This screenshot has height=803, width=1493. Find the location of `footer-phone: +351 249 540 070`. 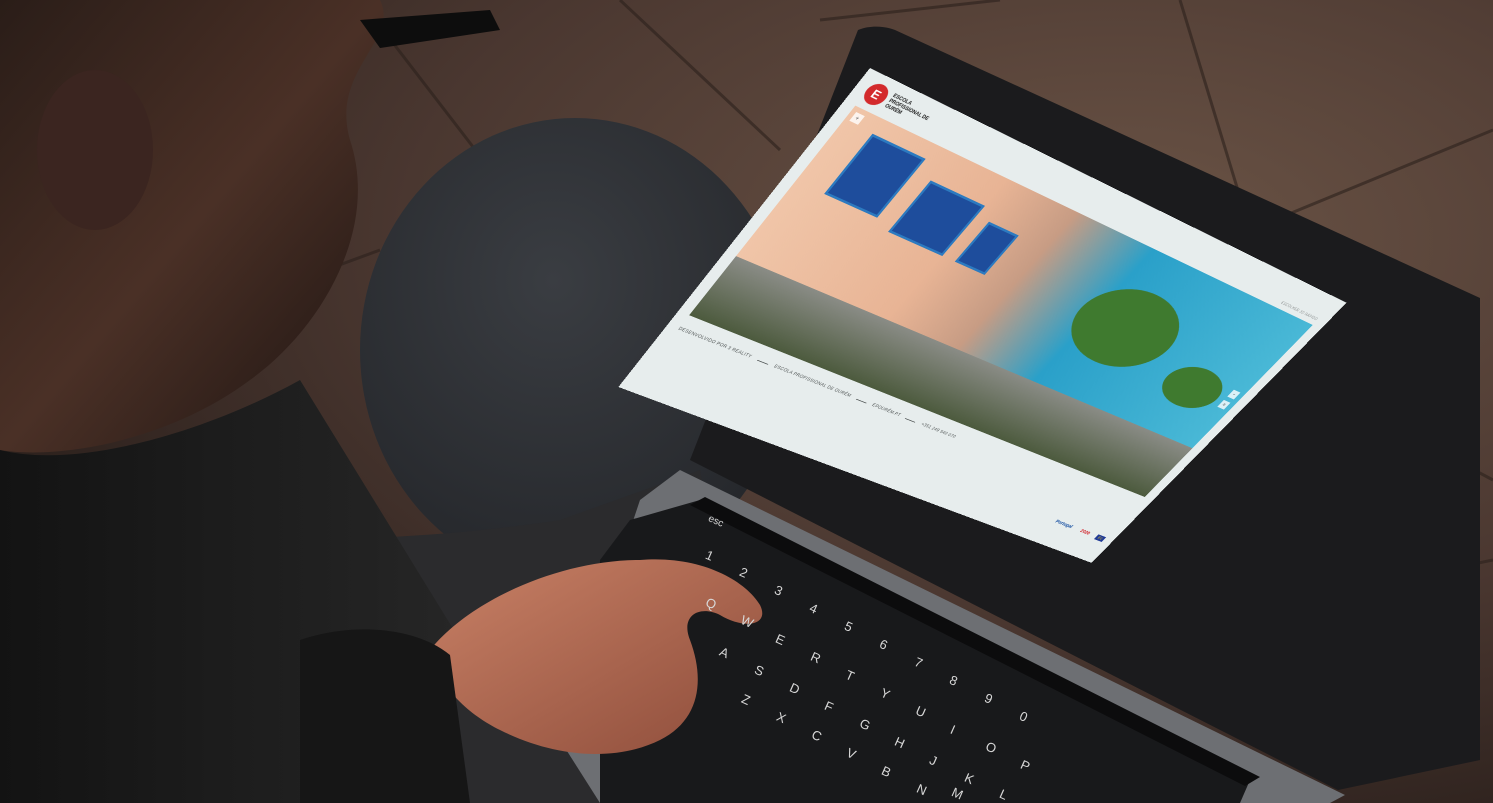

footer-phone: +351 249 540 070 is located at coordinates (938, 431).